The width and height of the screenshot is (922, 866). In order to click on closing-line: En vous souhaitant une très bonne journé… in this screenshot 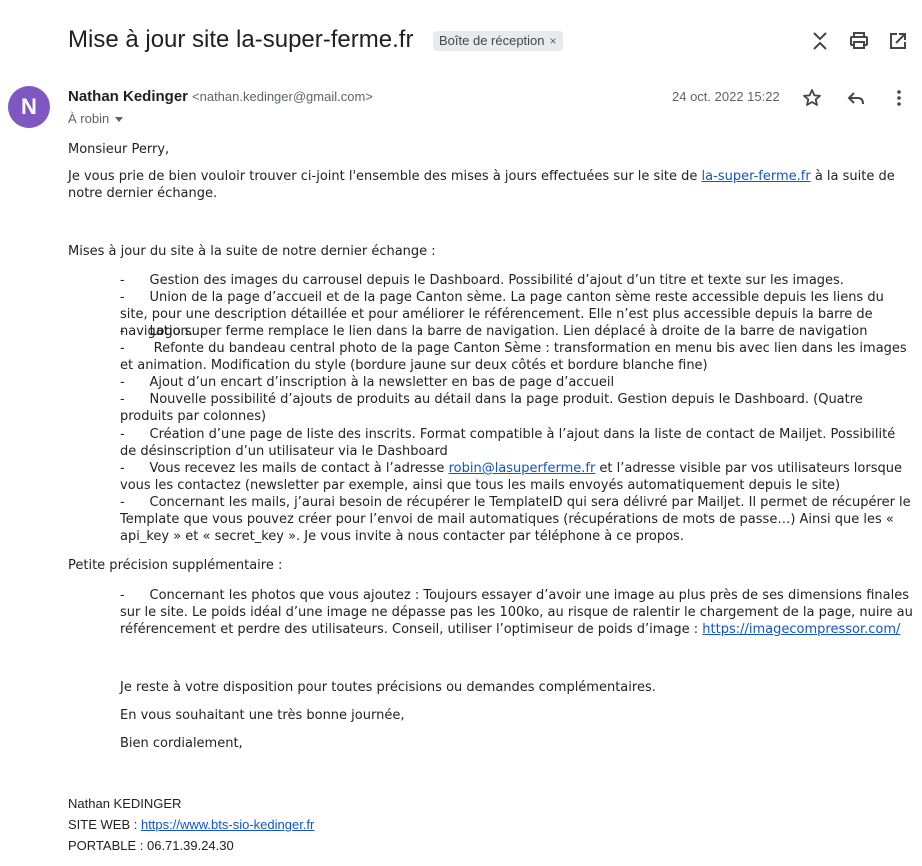, I will do `click(262, 715)`.